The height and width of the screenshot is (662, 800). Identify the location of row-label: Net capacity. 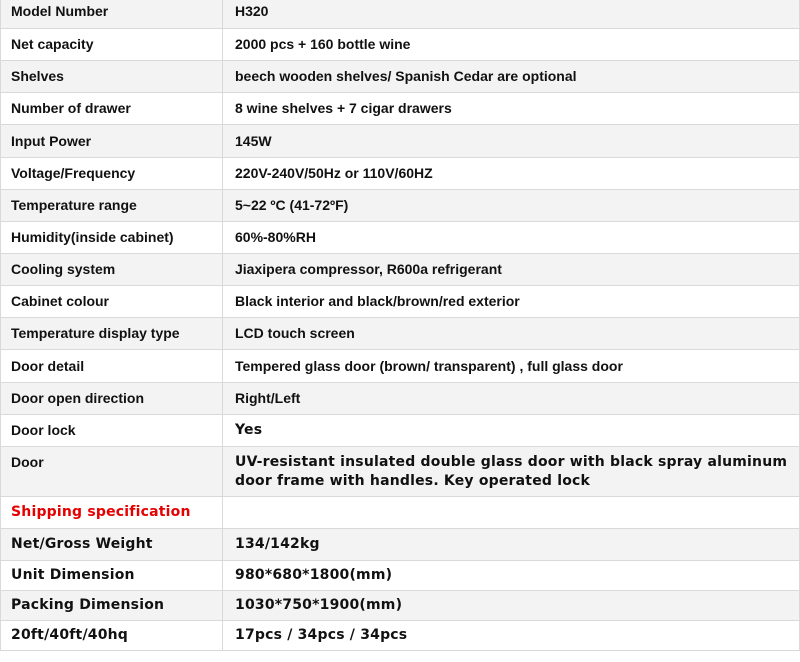
(111, 44).